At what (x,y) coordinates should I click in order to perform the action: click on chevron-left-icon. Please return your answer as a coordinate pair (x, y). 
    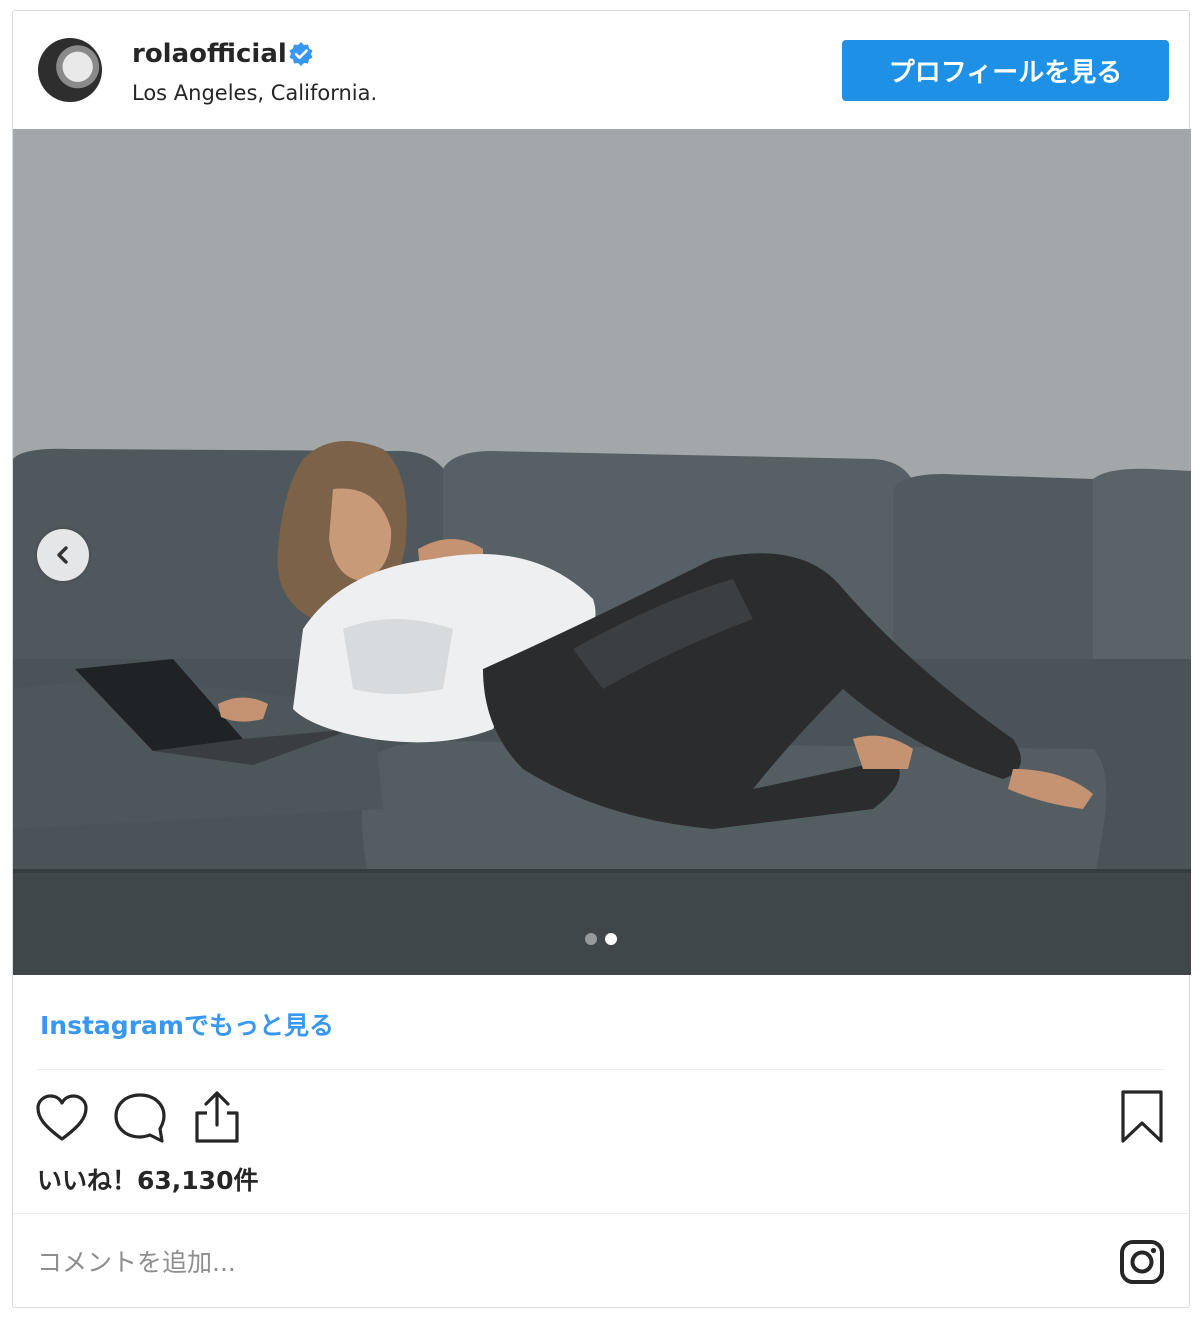
    Looking at the image, I should click on (62, 555).